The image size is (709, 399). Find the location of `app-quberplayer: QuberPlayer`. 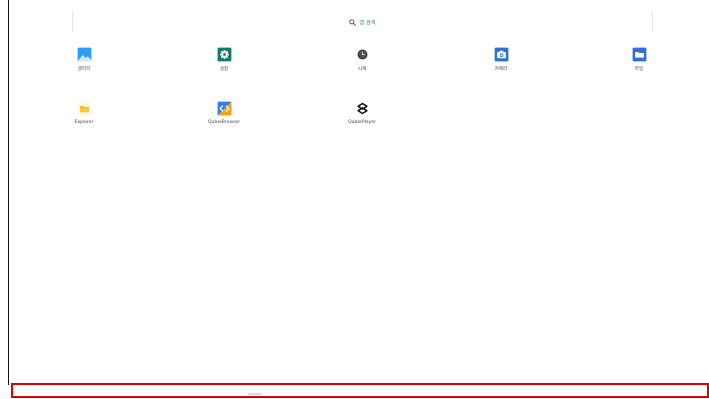

app-quberplayer: QuberPlayer is located at coordinates (362, 113).